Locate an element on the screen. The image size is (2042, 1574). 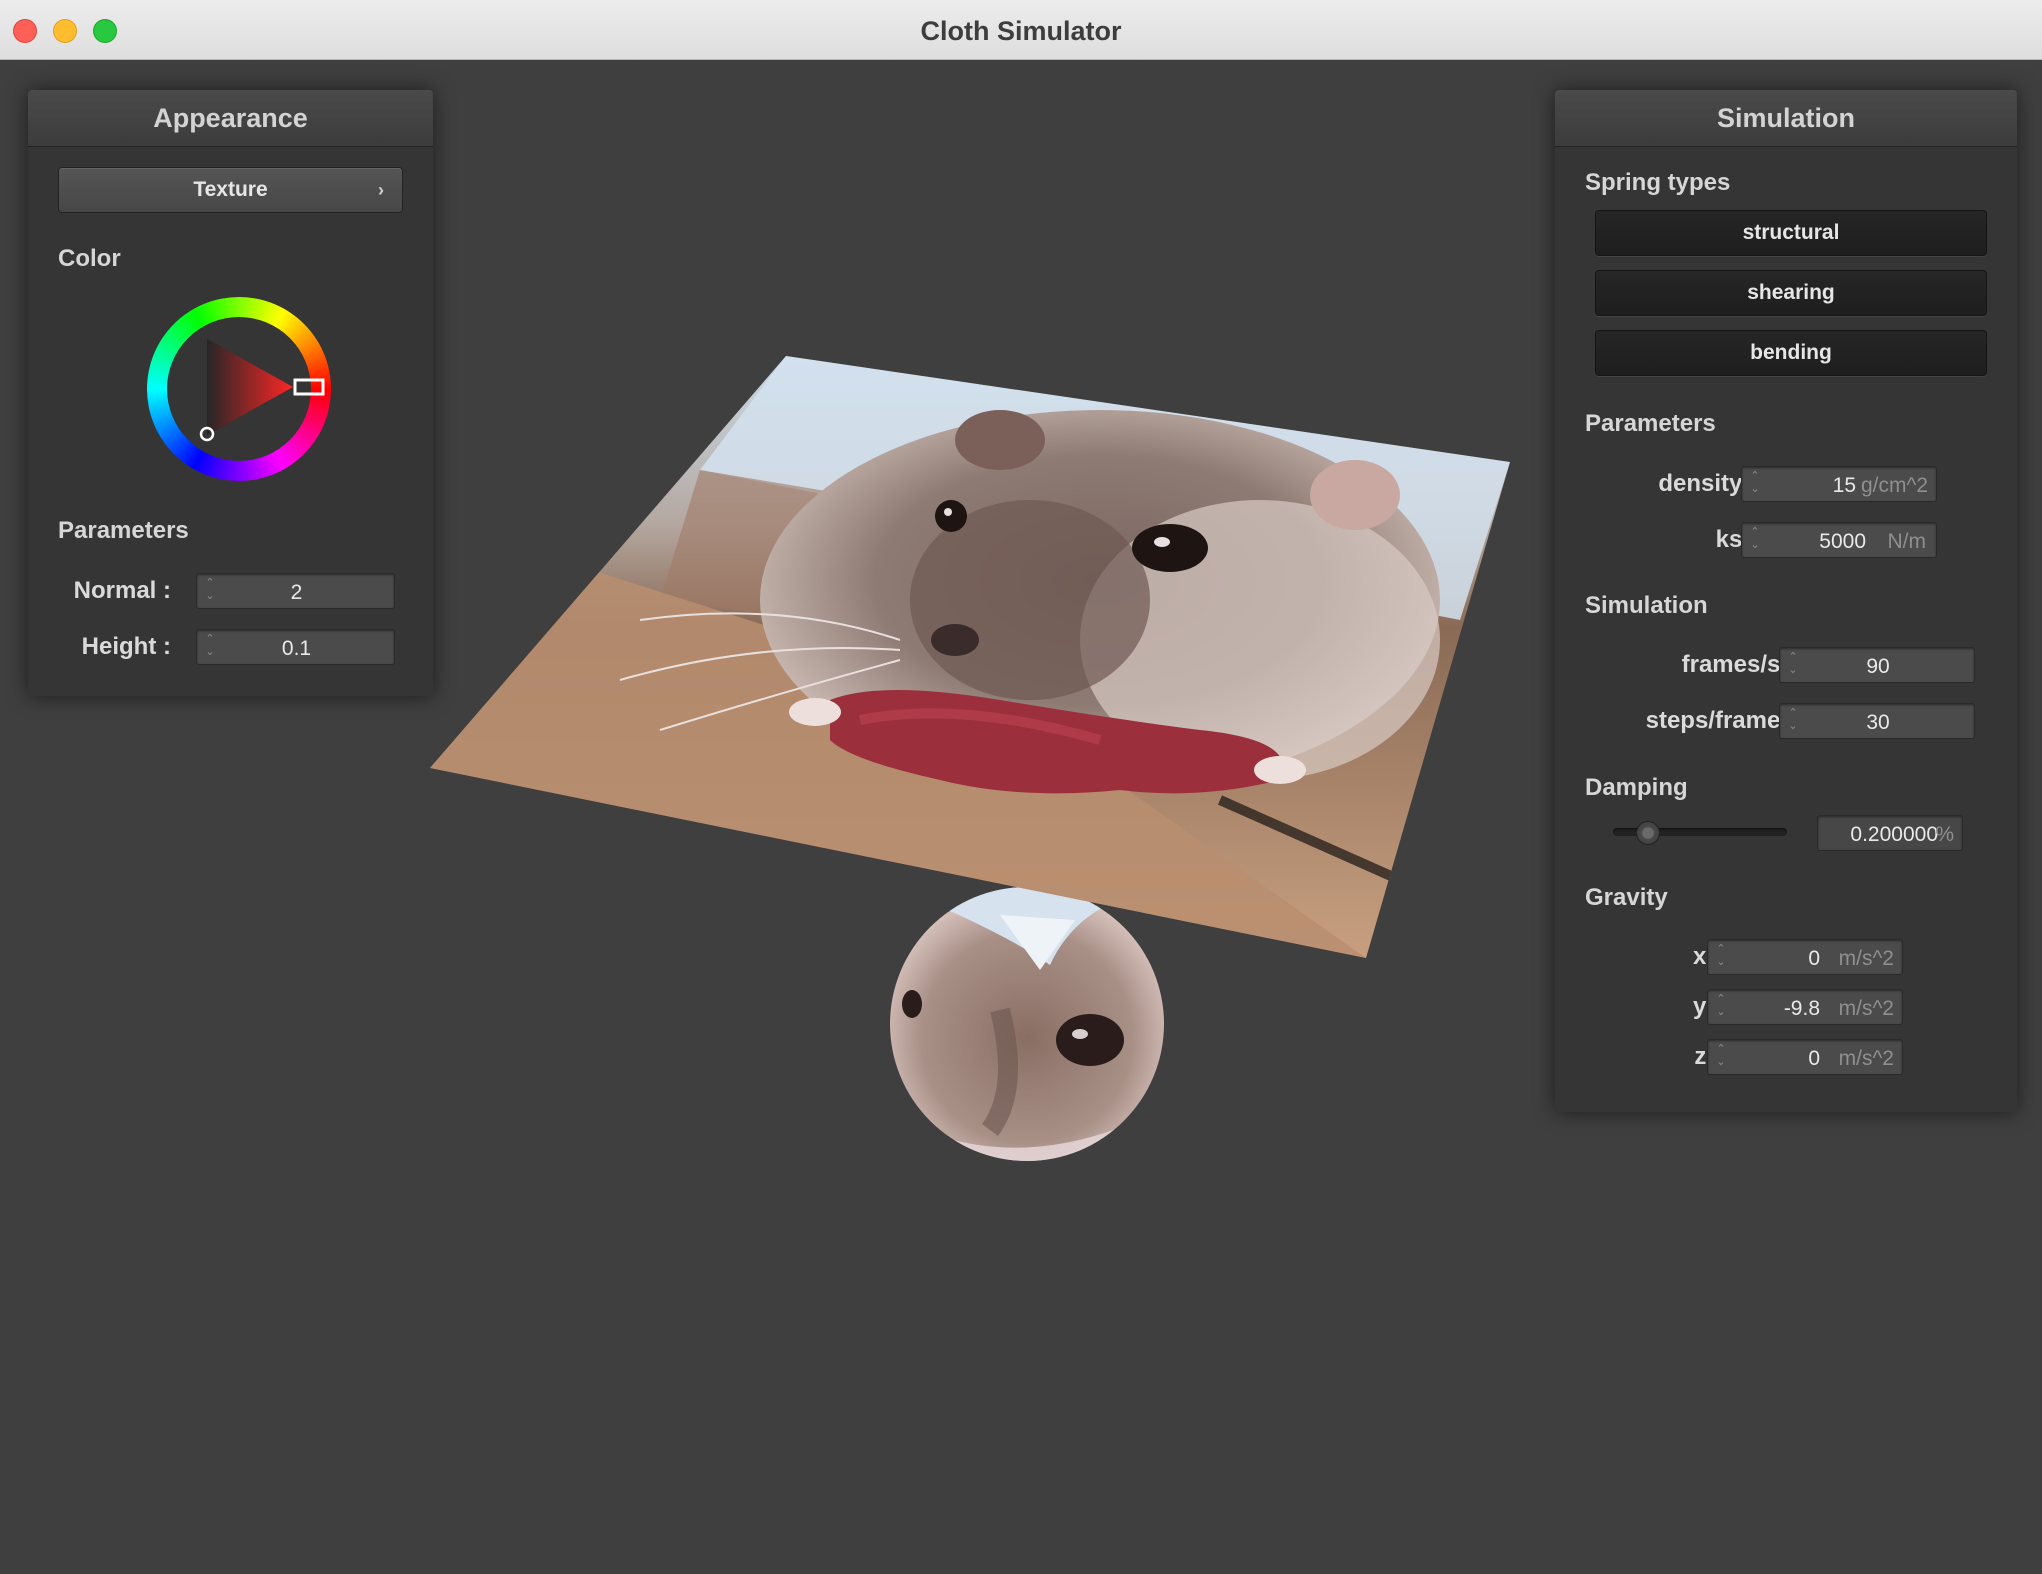
texture-button-label: Texture is located at coordinates (230, 189).